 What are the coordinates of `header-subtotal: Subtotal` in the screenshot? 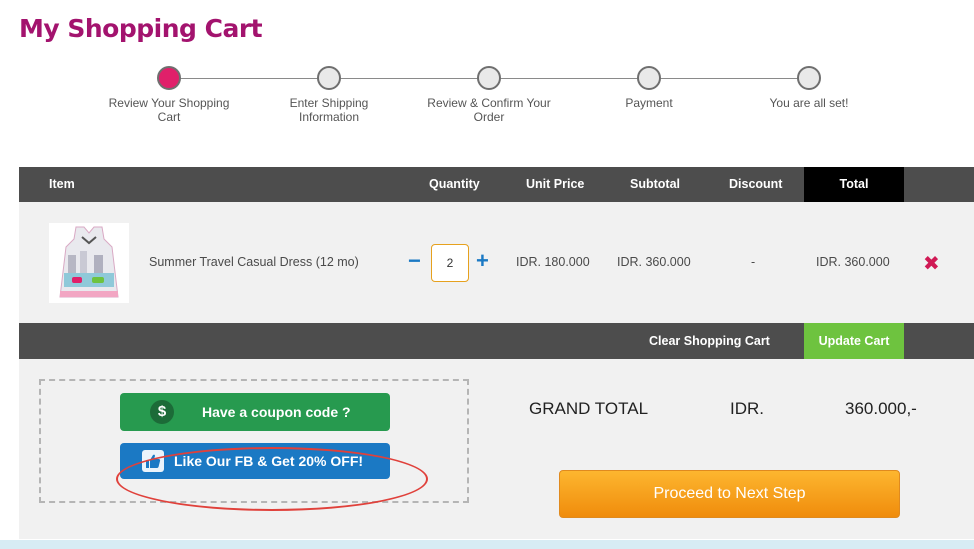 It's located at (655, 184).